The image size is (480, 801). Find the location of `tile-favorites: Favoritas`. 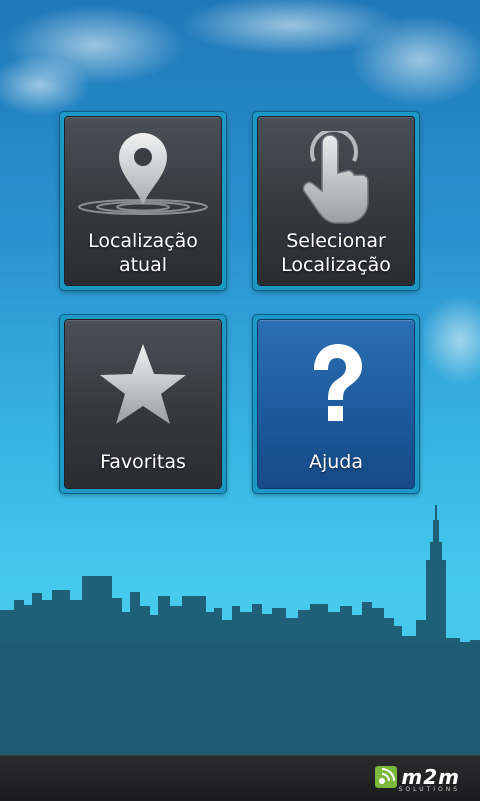

tile-favorites: Favoritas is located at coordinates (143, 404).